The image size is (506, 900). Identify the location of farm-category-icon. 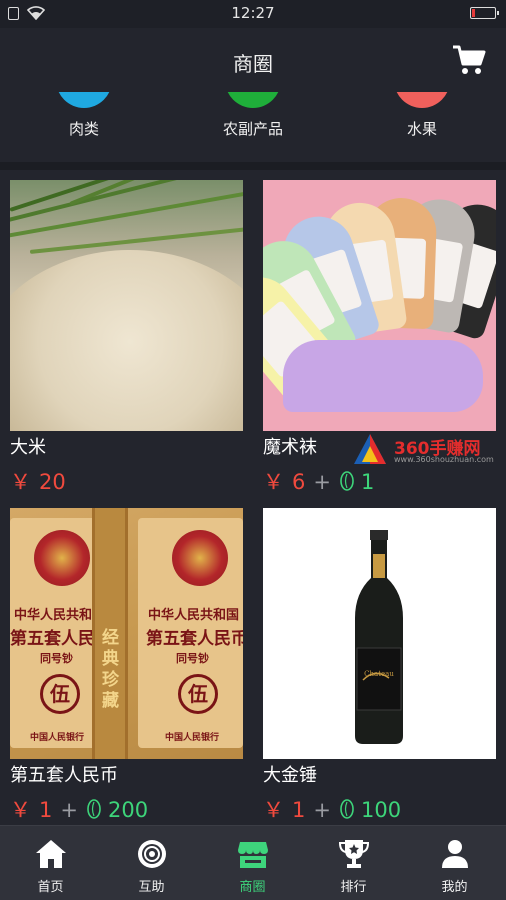
(253, 100).